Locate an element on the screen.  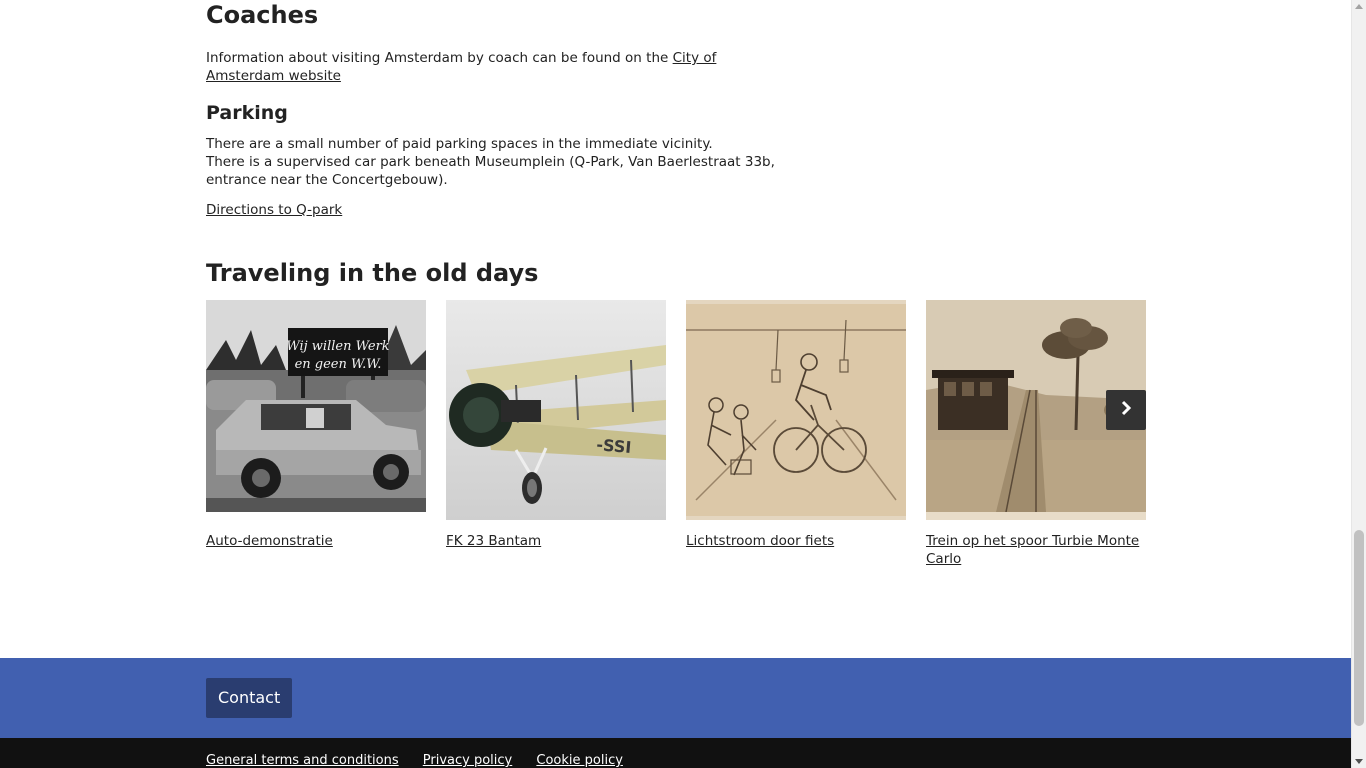
scroll-up-icon is located at coordinates (1359, 6).